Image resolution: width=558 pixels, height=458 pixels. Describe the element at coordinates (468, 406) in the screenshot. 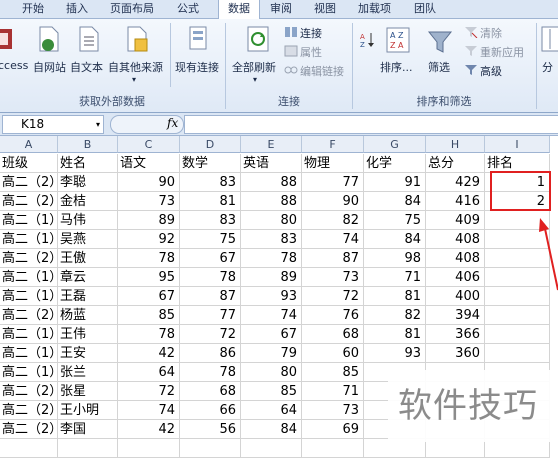

I see `watermark-text: 软件技巧` at that location.